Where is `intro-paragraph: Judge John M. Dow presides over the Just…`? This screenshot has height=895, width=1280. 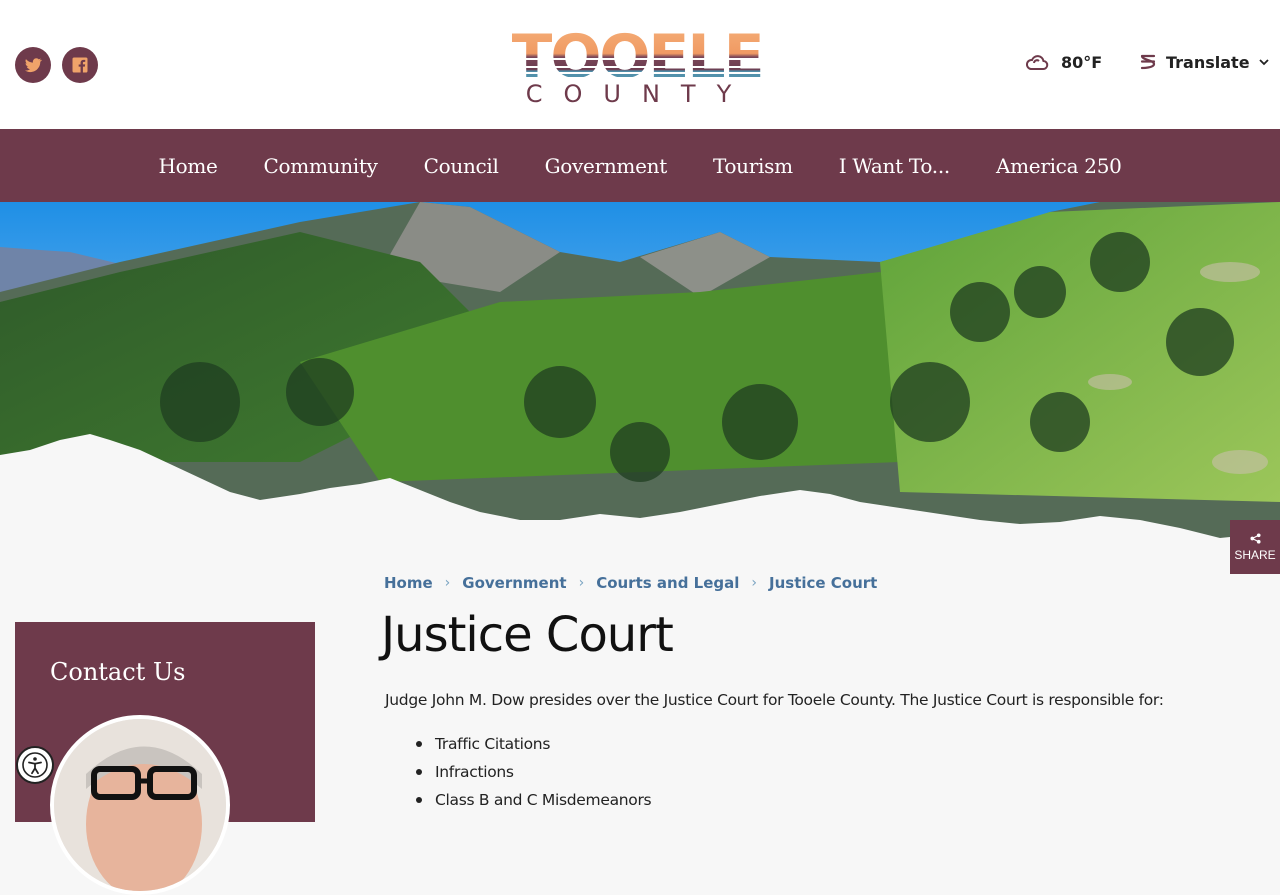 intro-paragraph: Judge John M. Dow presides over the Just… is located at coordinates (774, 700).